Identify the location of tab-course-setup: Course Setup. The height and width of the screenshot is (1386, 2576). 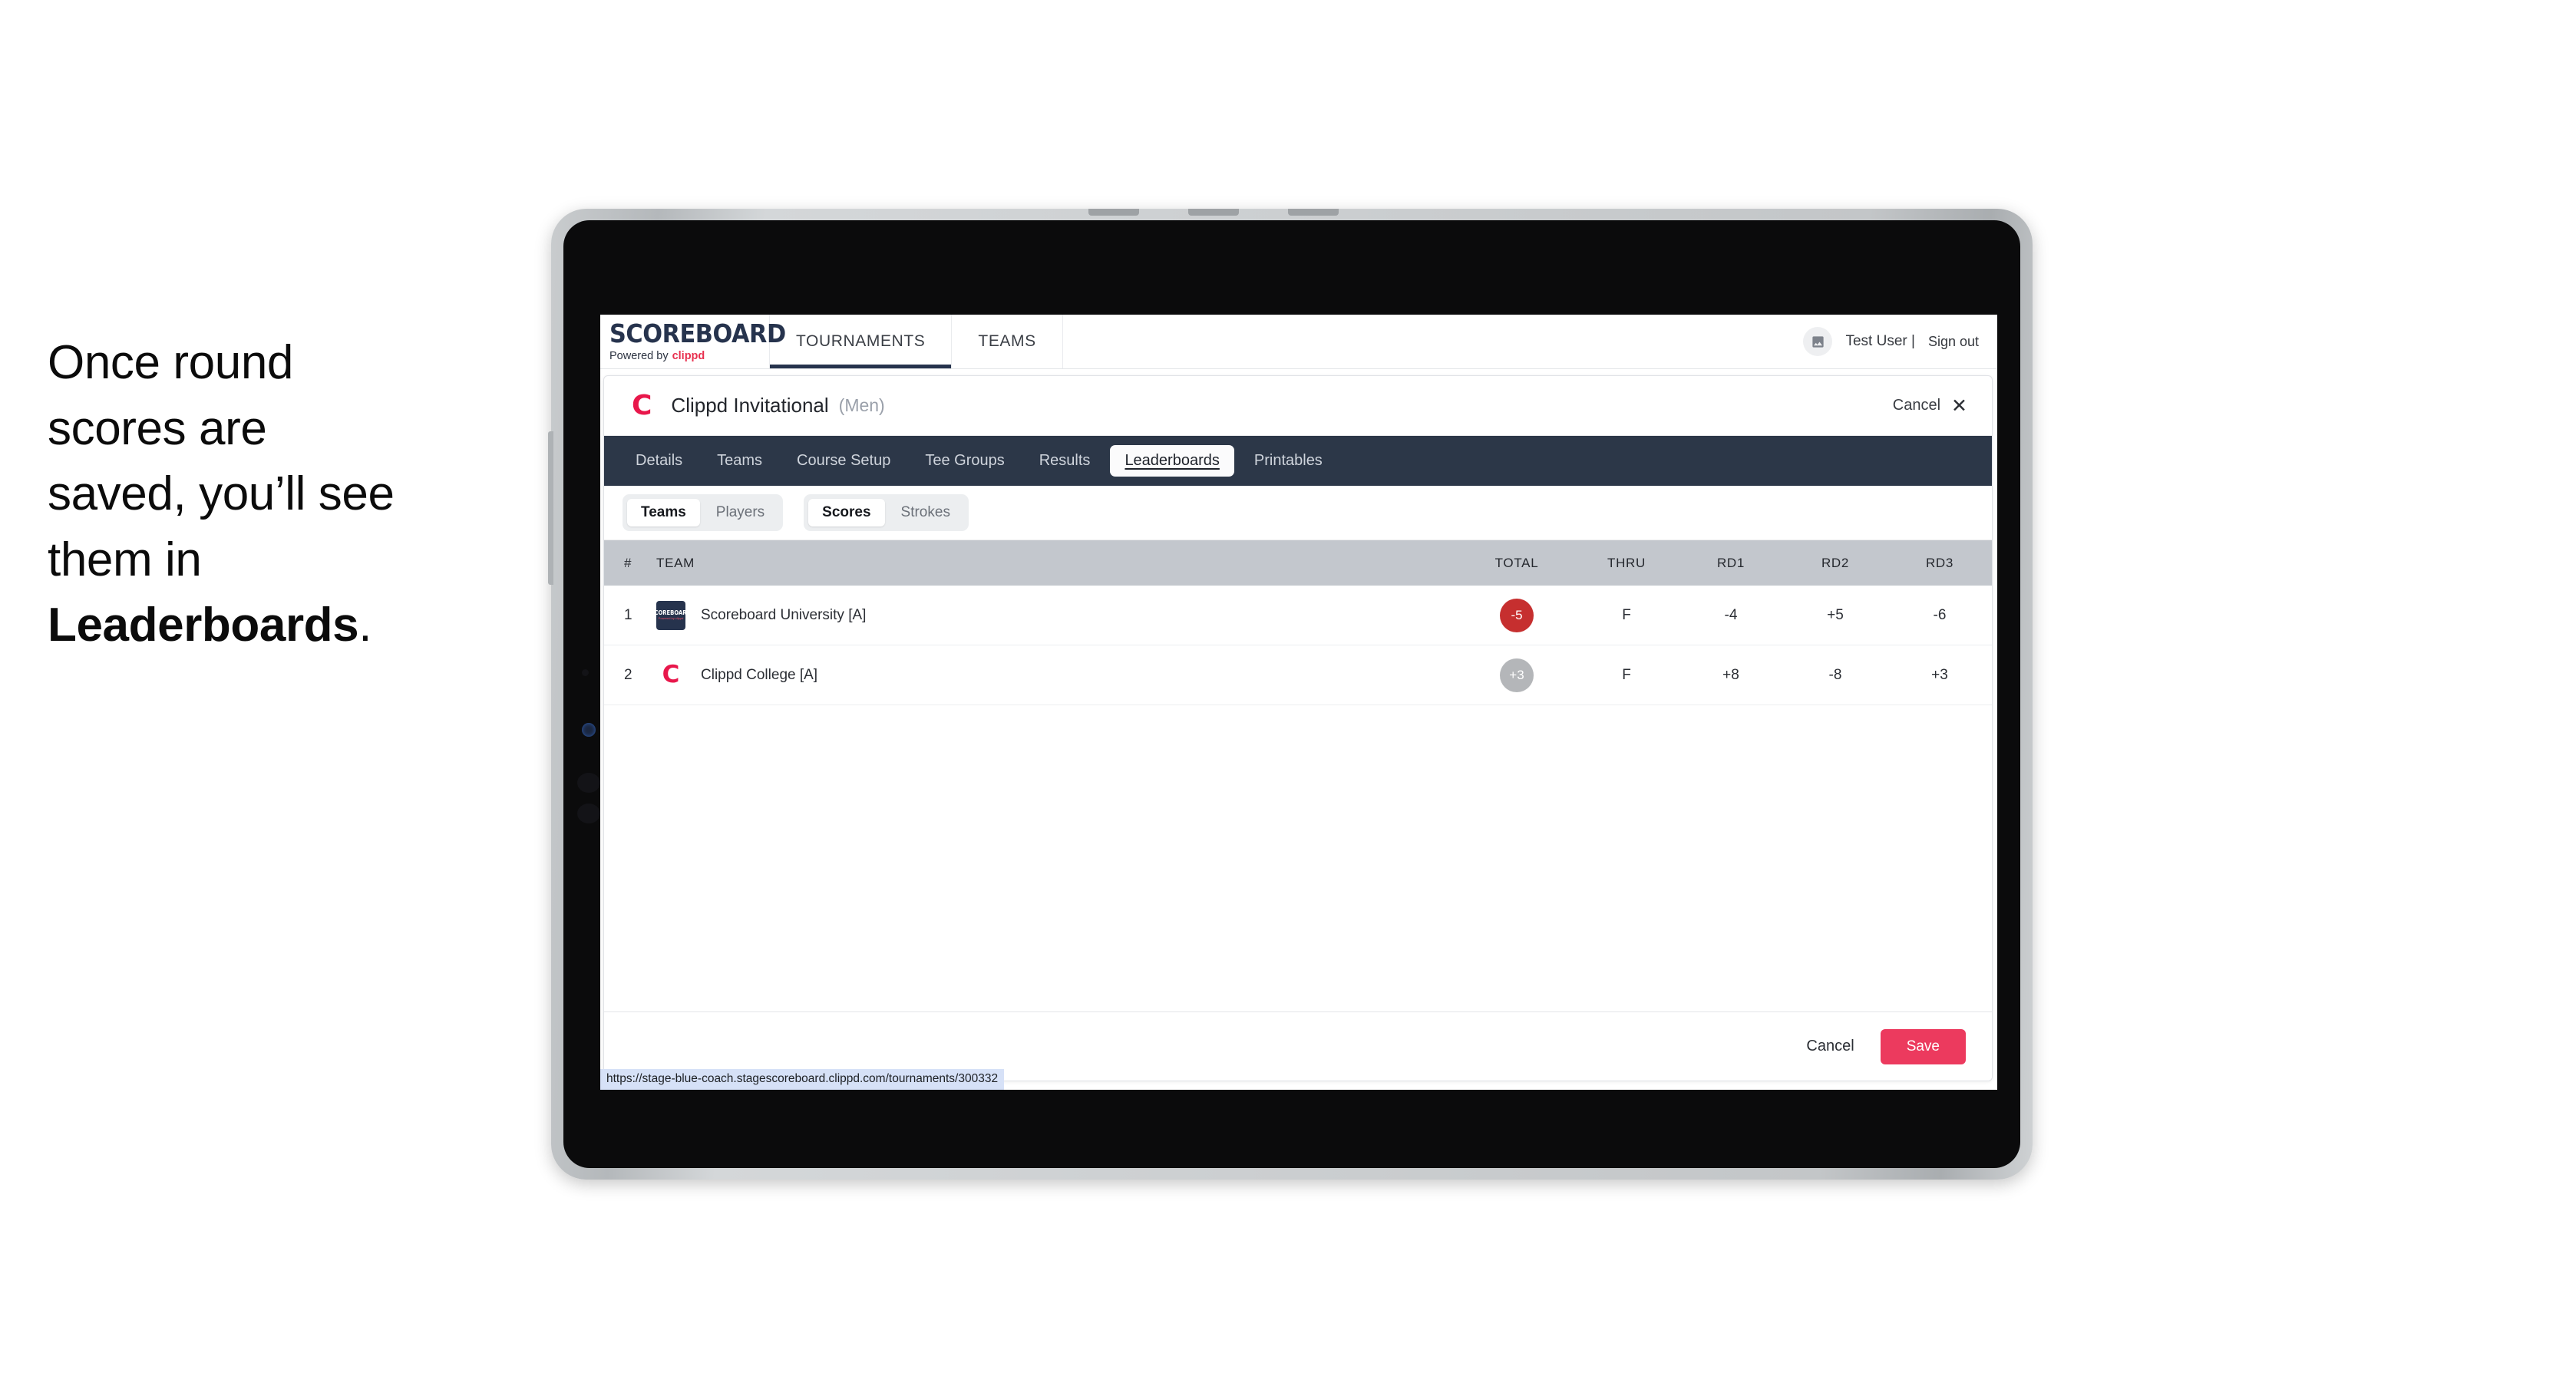
(843, 461).